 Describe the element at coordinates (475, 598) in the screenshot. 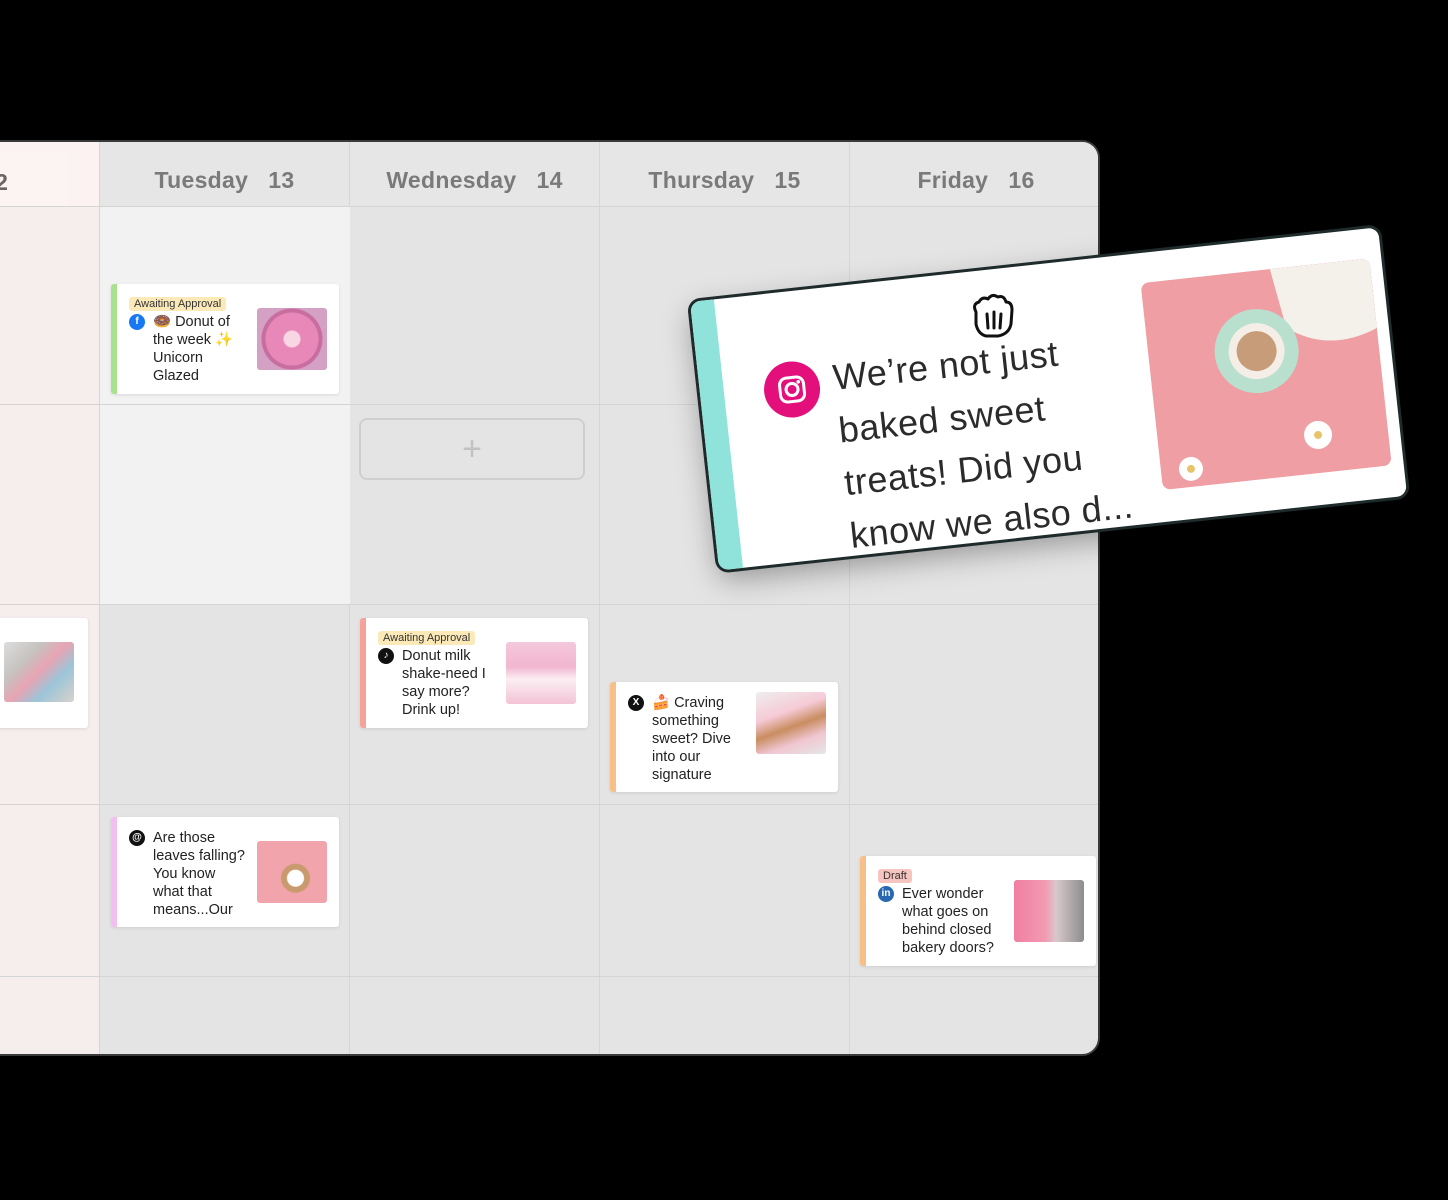

I see `day-column-wednesday: Wednesday 14` at that location.